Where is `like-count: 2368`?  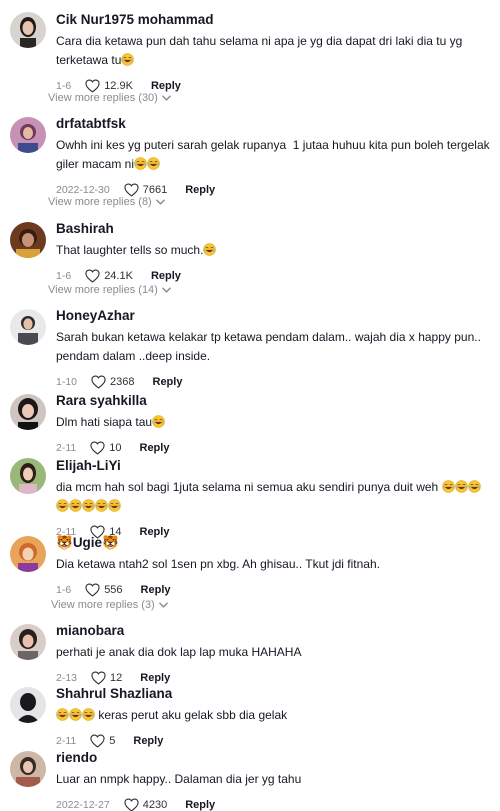
like-count: 2368 is located at coordinates (122, 382).